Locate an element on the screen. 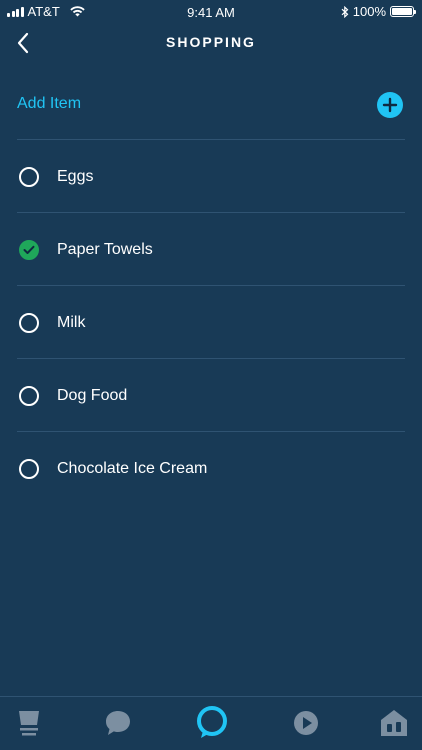 Image resolution: width=422 pixels, height=750 pixels. status-bar: AT&T 9:41 AM 100% is located at coordinates (211, 12).